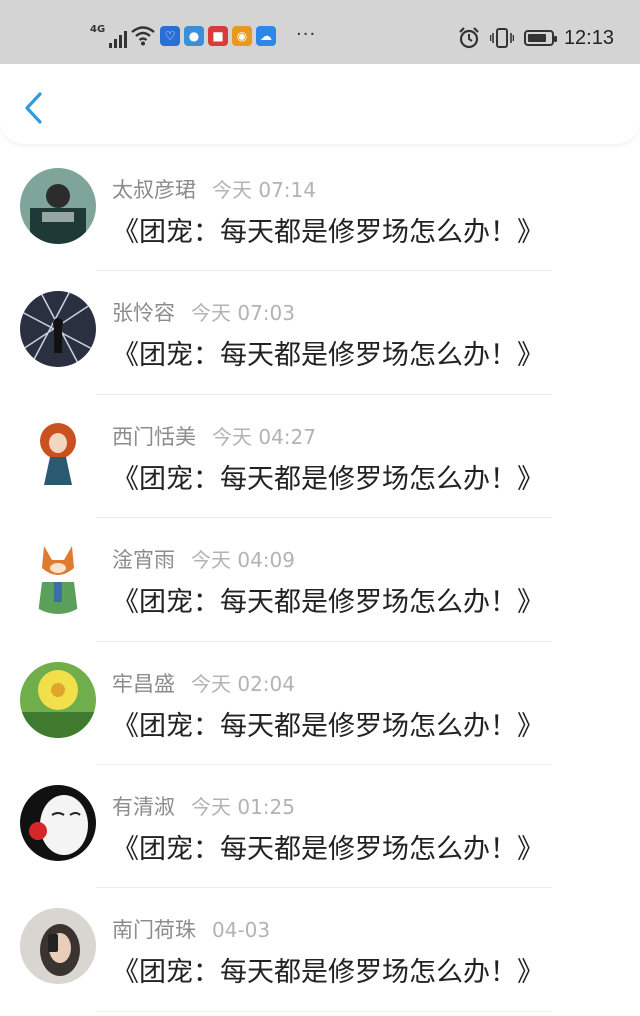 The image size is (640, 1016). Describe the element at coordinates (143, 683) in the screenshot. I see `sender-name-text: 牢昌盛` at that location.